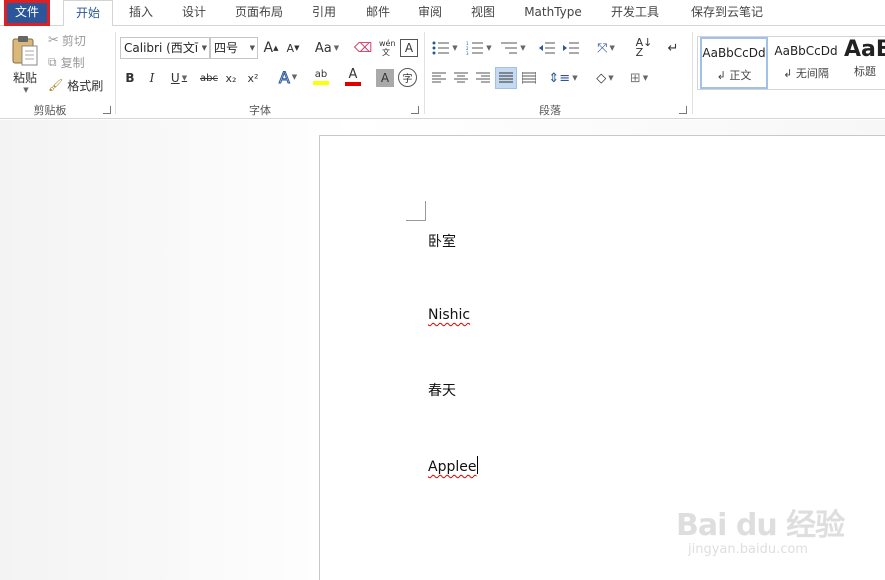 This screenshot has width=885, height=580. Describe the element at coordinates (324, 13) in the screenshot. I see `tab-references: 引用` at that location.